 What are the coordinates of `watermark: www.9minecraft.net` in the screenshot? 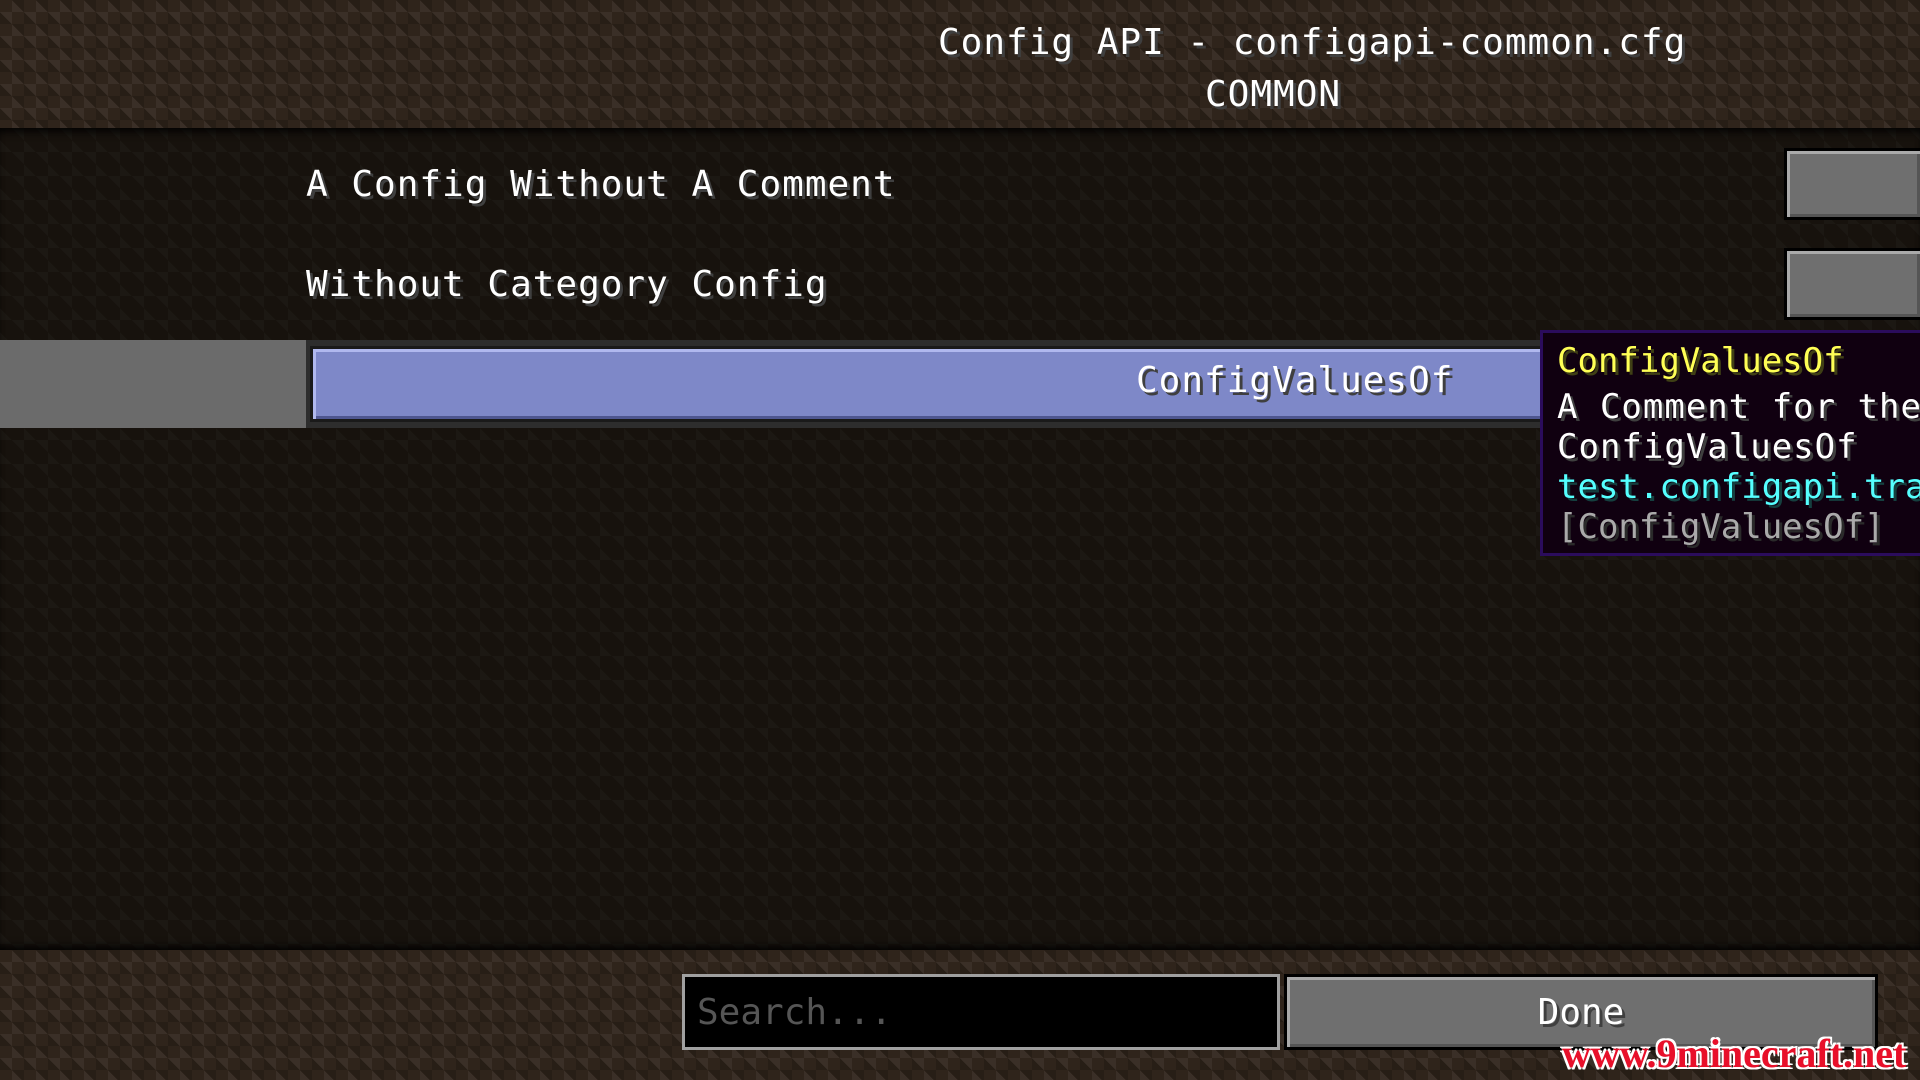 It's located at (1734, 1053).